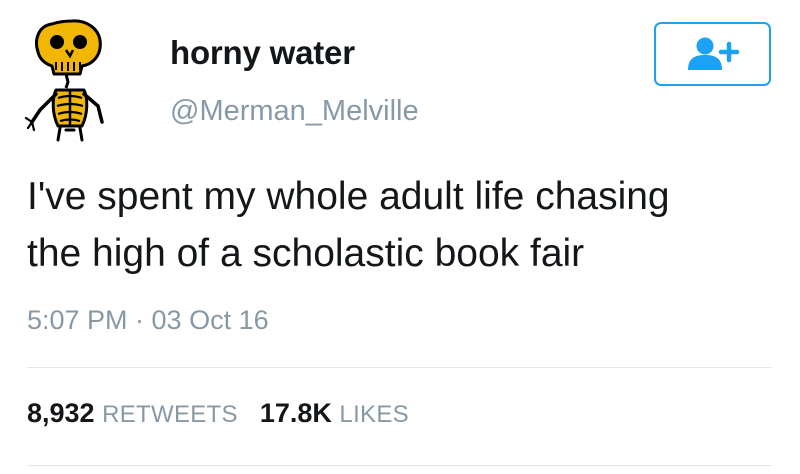 The image size is (800, 474). I want to click on display-name: horny water, so click(262, 53).